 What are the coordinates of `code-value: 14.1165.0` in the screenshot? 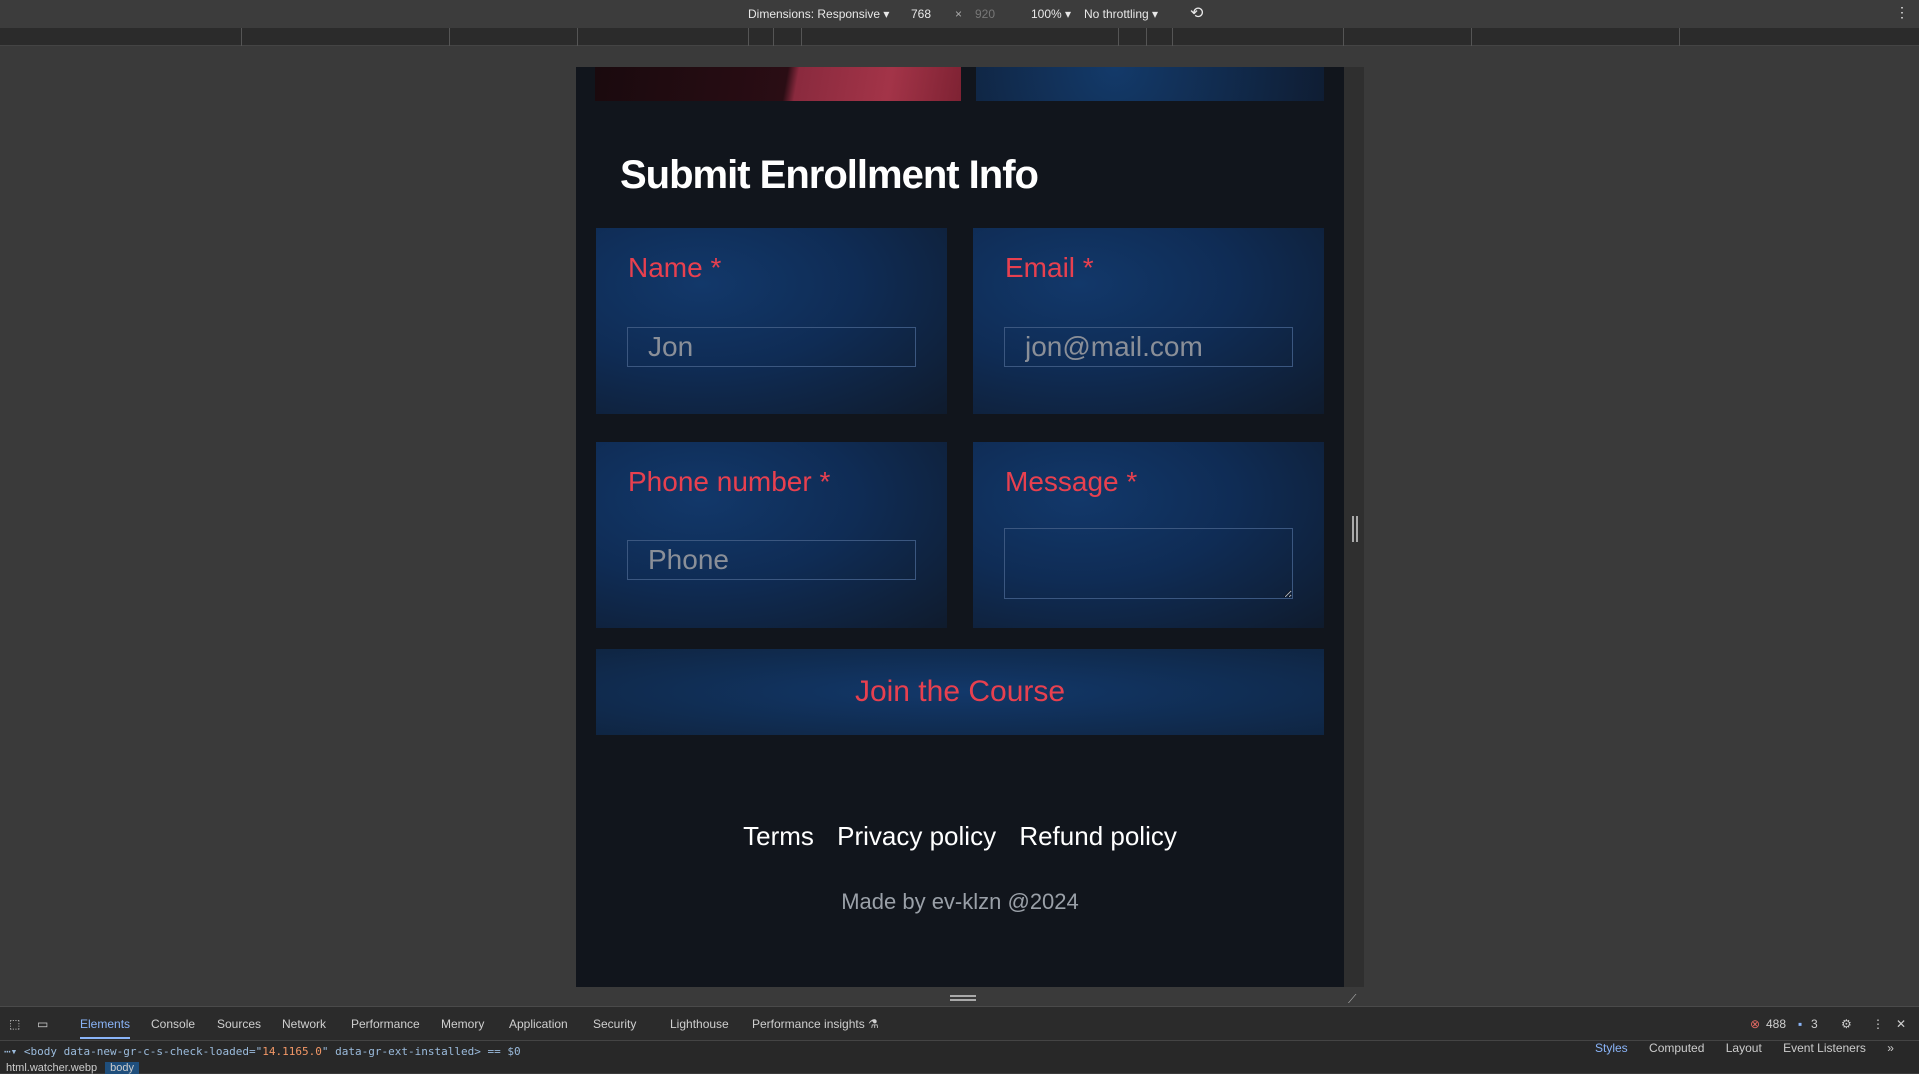 It's located at (292, 1051).